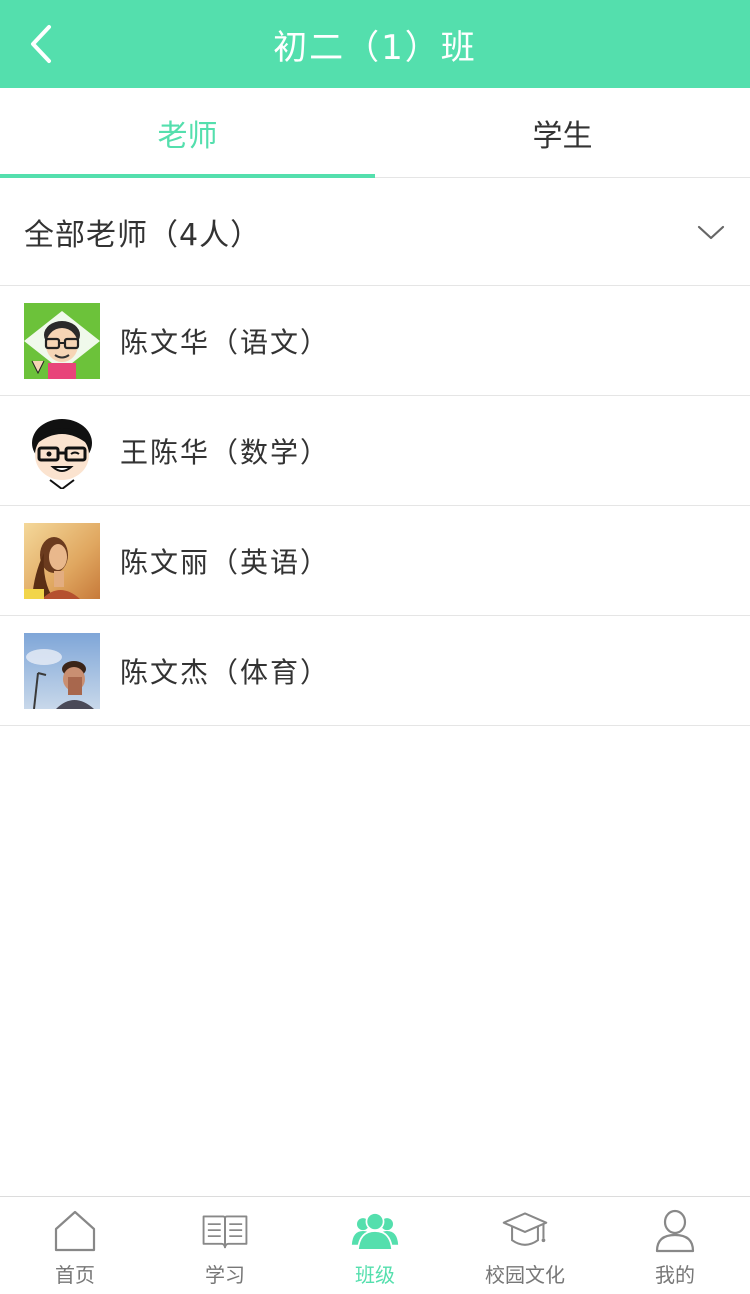 Image resolution: width=750 pixels, height=1294 pixels. Describe the element at coordinates (562, 132) in the screenshot. I see `tab-students: 学生` at that location.